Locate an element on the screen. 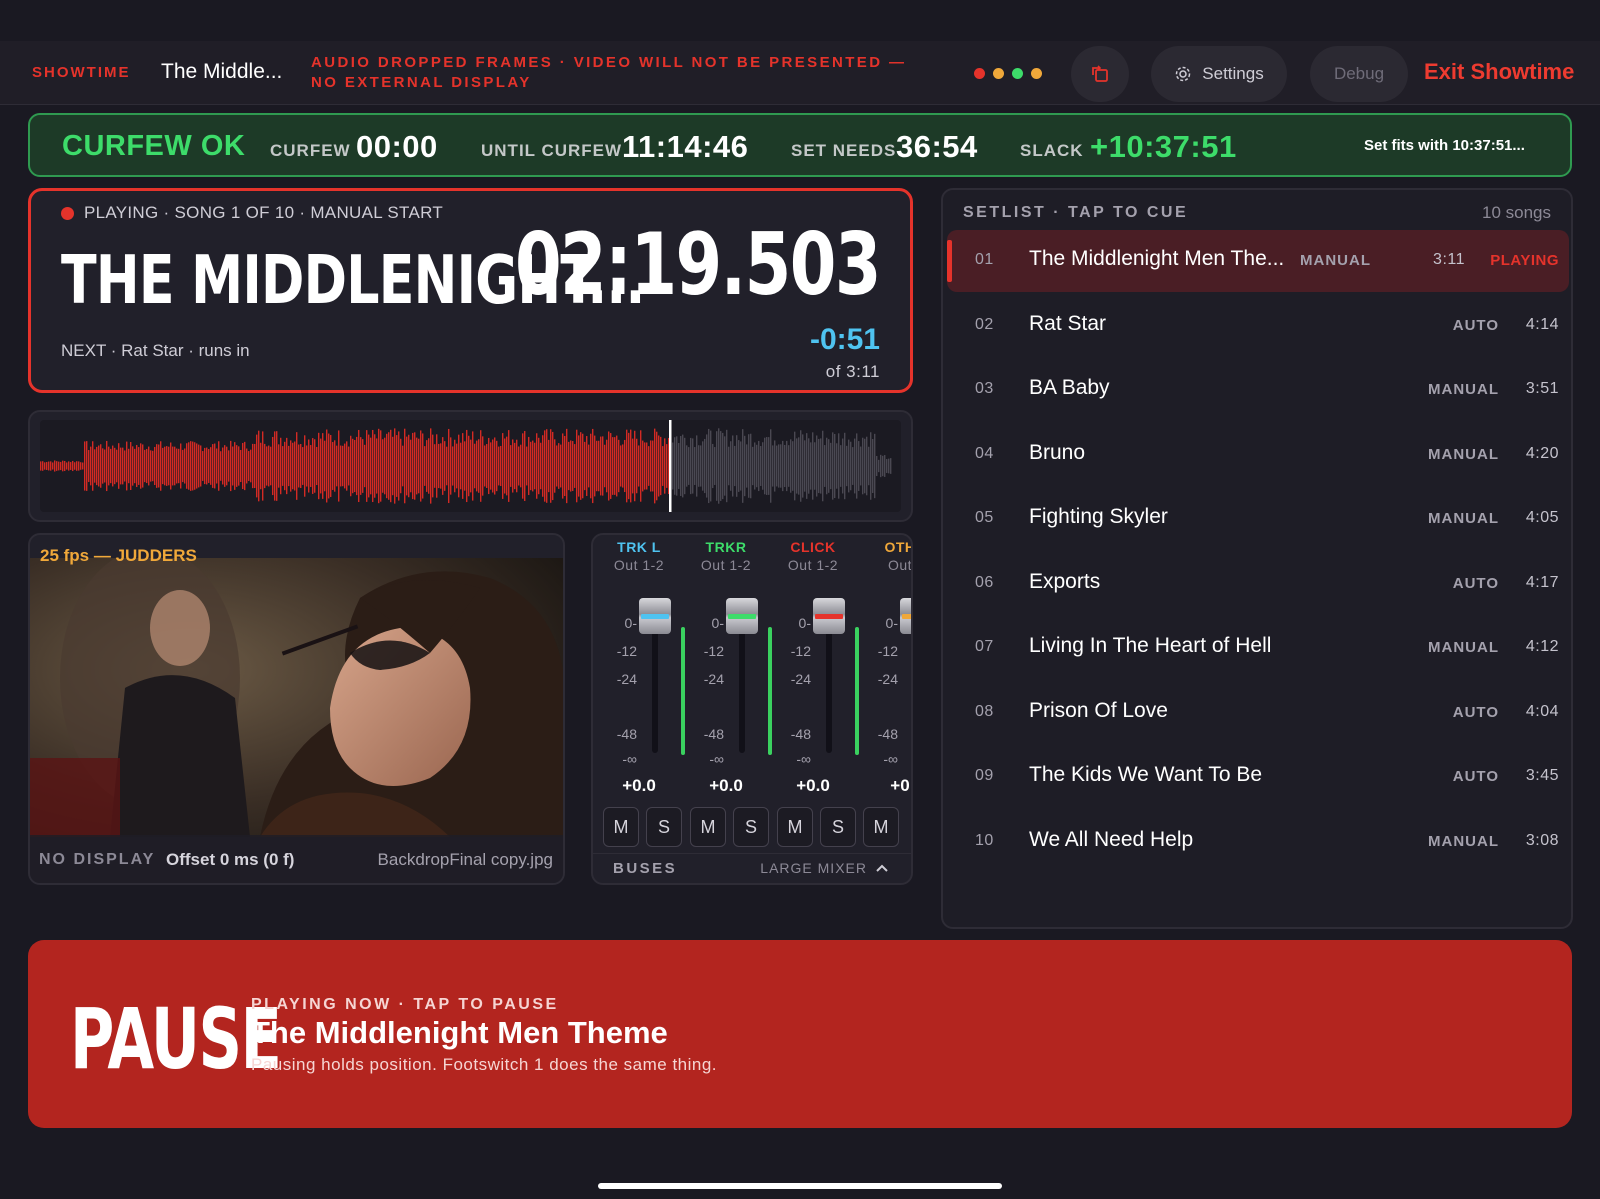  rotate-lock-icon is located at coordinates (1100, 73).